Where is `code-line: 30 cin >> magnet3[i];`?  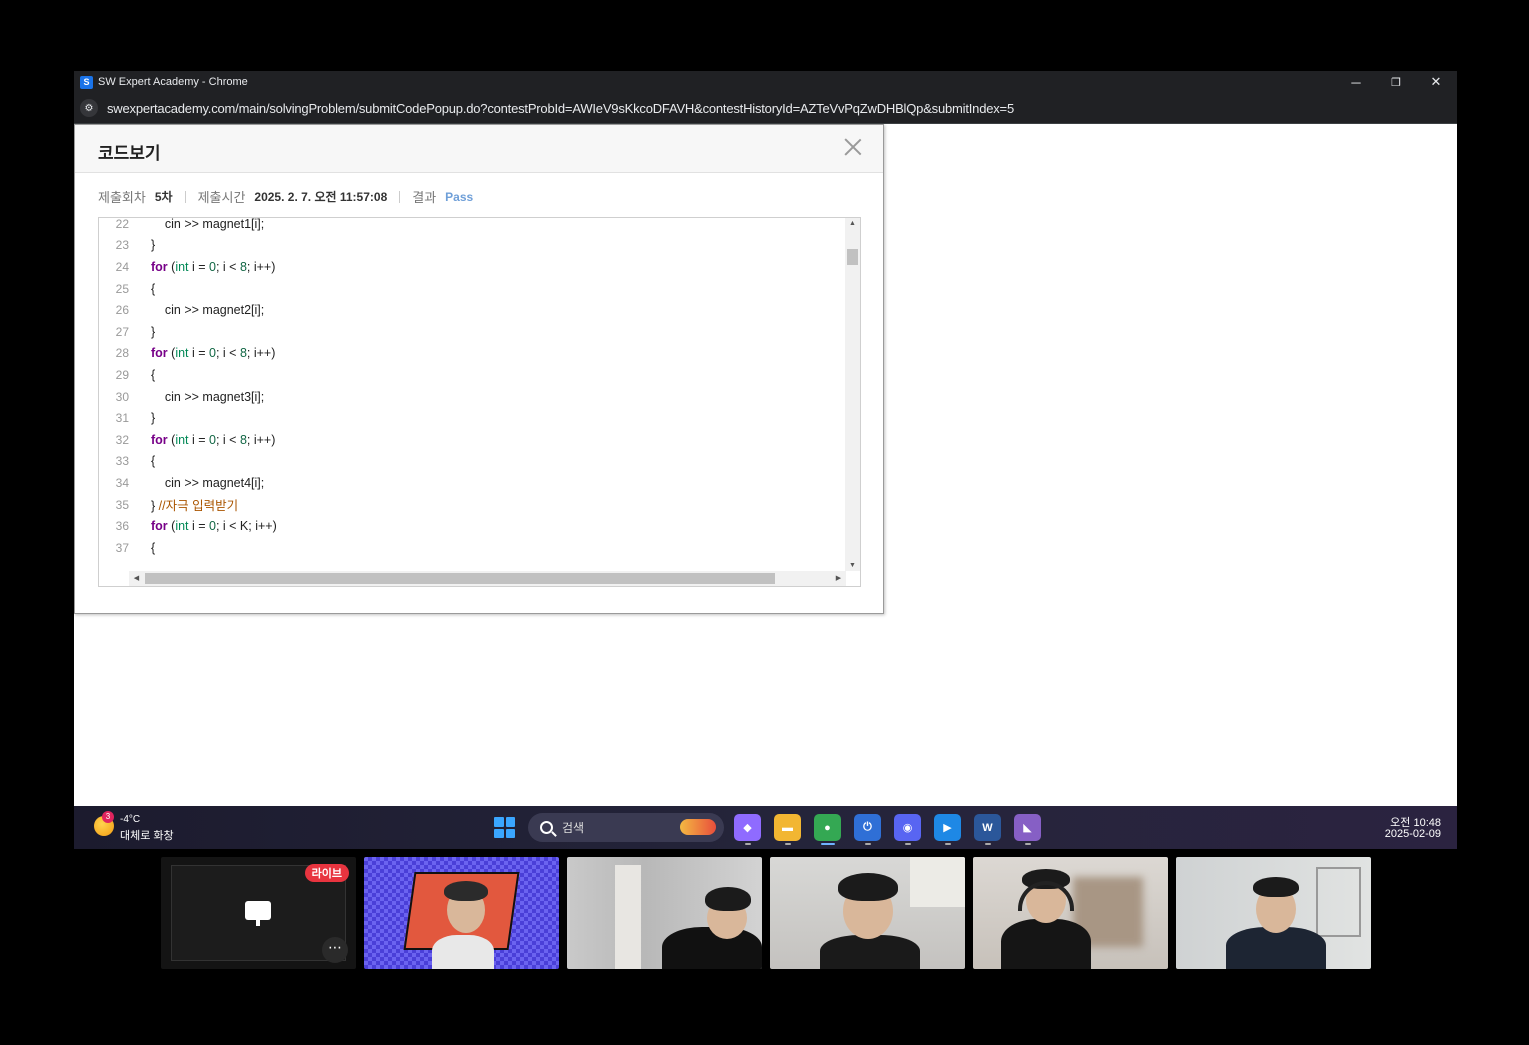
code-line: 30 cin >> magnet3[i]; is located at coordinates (472, 397).